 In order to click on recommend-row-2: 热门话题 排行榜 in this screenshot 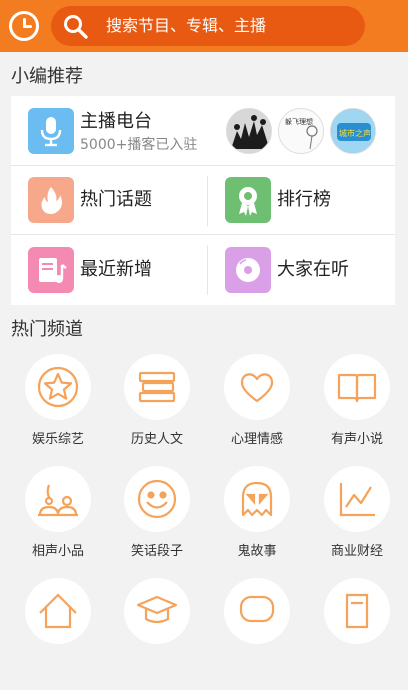, I will do `click(203, 200)`.